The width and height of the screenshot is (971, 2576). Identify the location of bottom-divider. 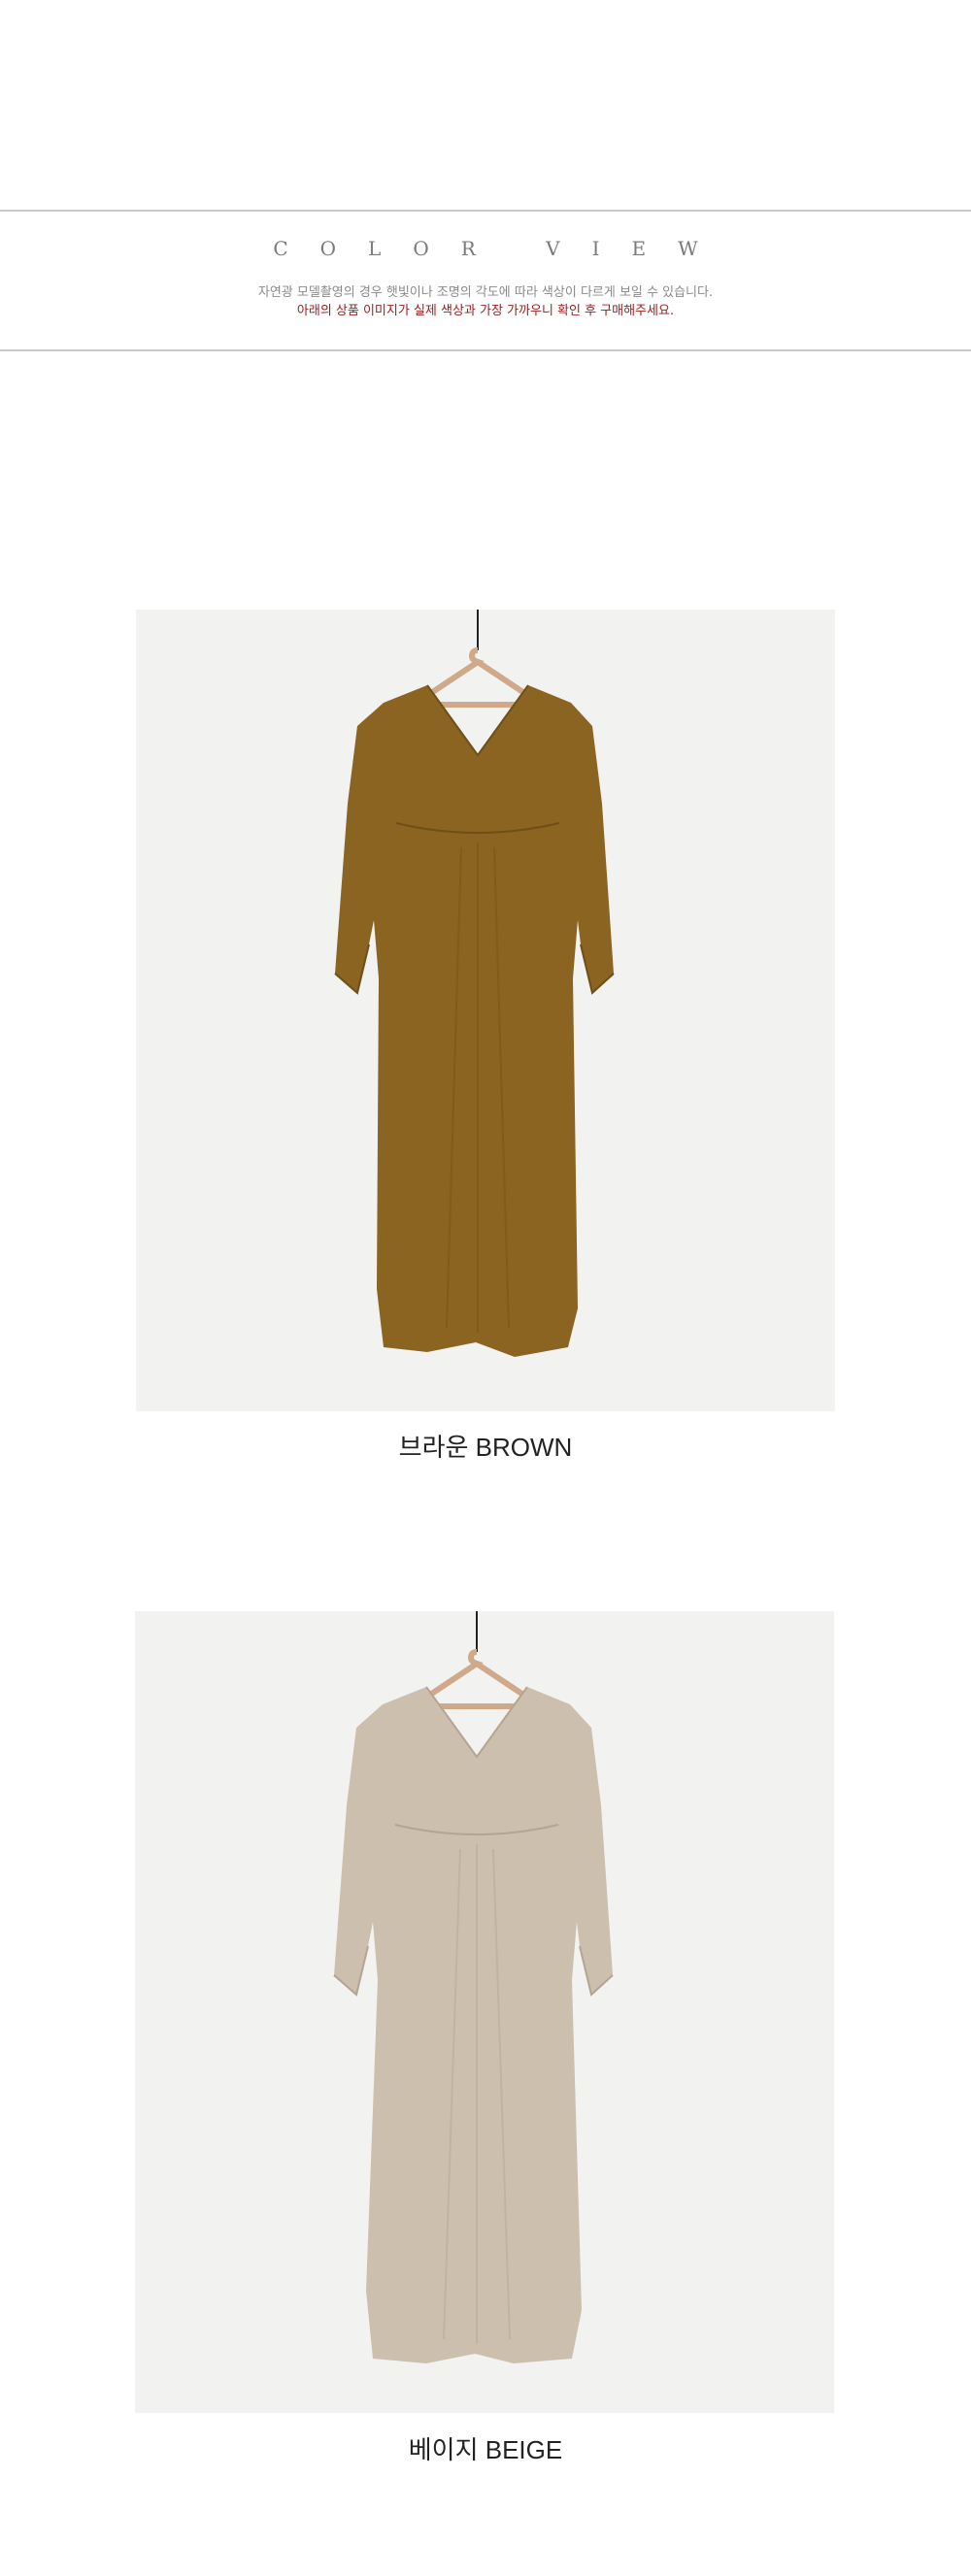
(485, 350).